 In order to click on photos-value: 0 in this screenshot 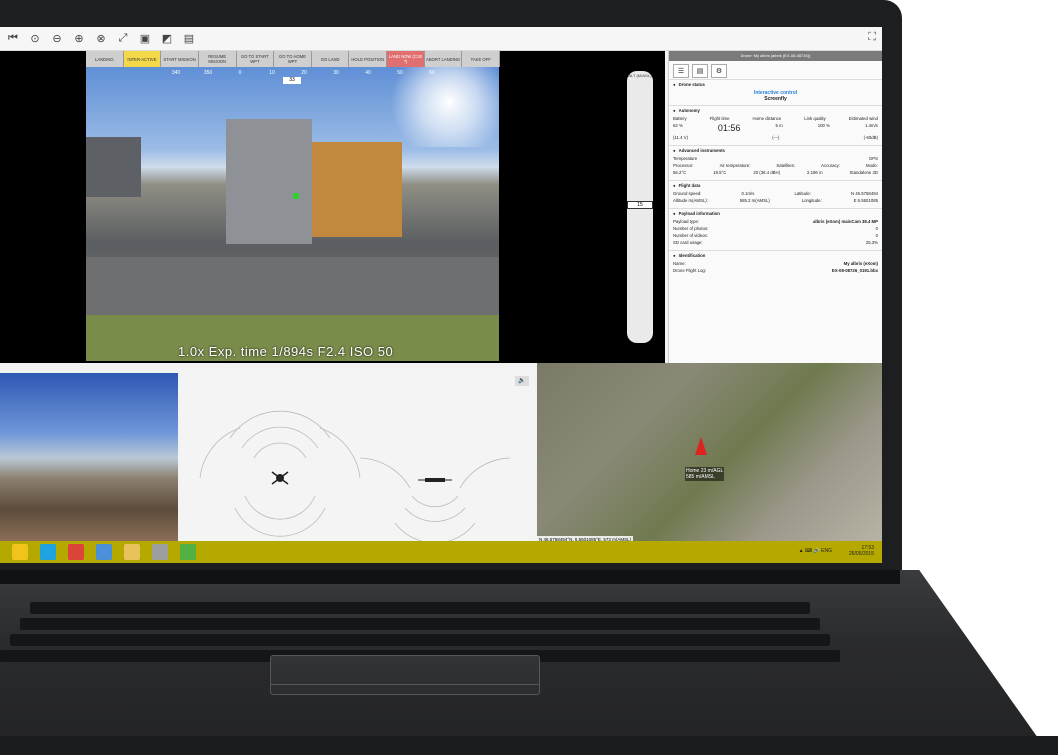, I will do `click(876, 228)`.